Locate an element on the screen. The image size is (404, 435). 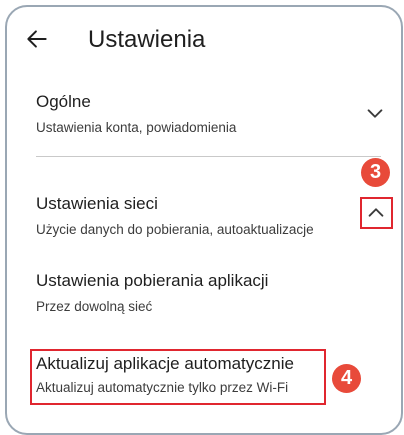
settings-item-subtitle: Ustawienia konta, powiadomienia is located at coordinates (136, 127).